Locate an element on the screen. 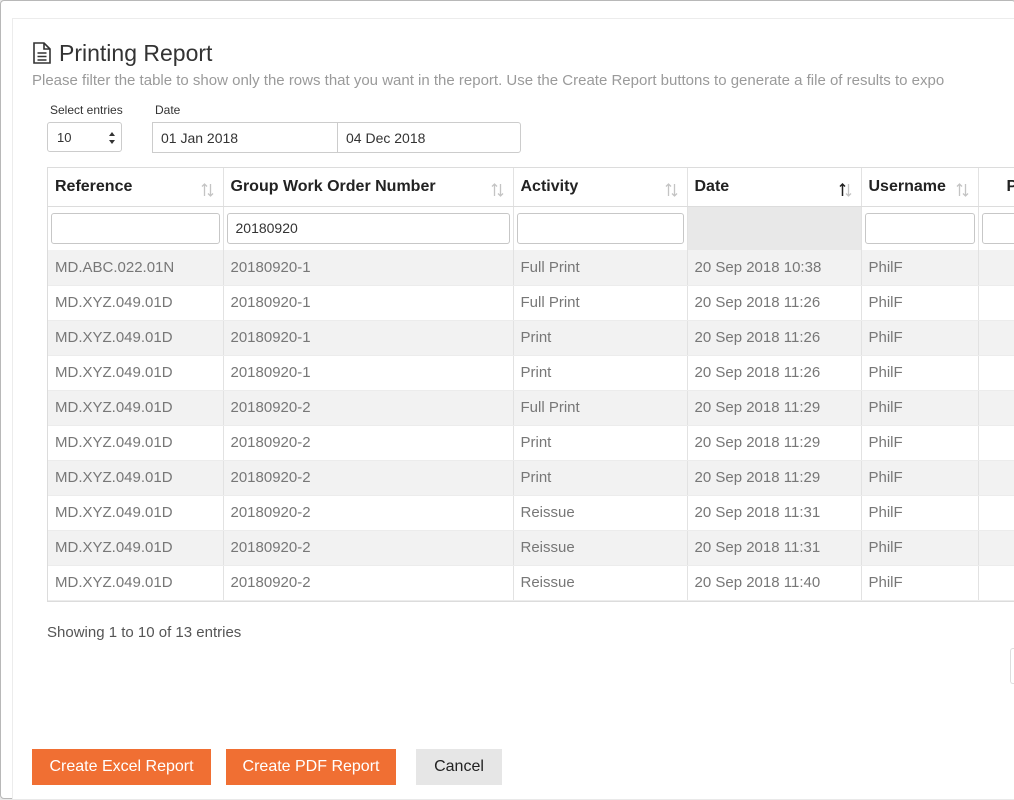  column-header-activity: Activity is located at coordinates (600, 187).